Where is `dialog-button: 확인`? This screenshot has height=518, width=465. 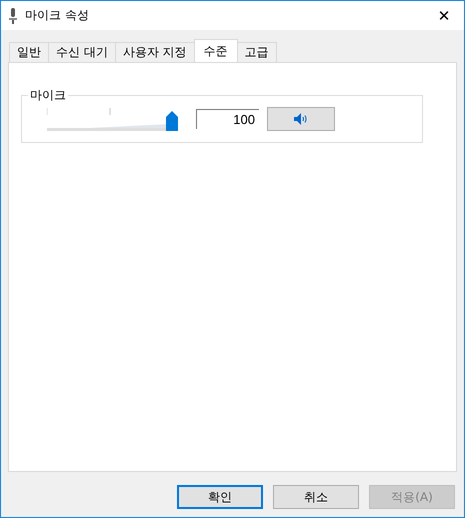 dialog-button: 확인 is located at coordinates (220, 497).